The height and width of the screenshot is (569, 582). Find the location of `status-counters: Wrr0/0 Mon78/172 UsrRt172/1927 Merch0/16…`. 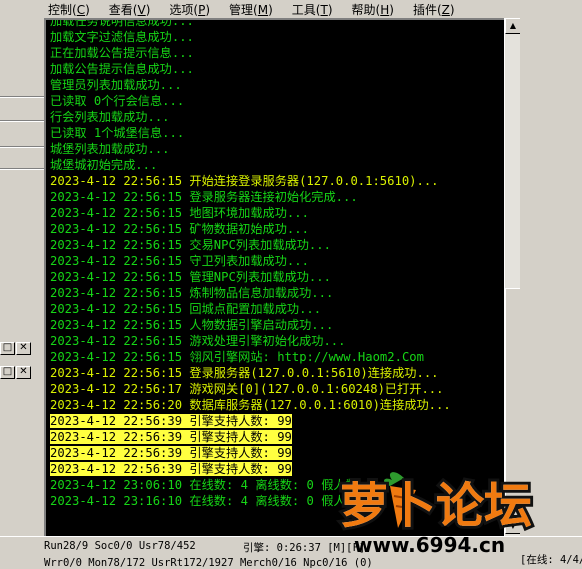

status-counters: Wrr0/0 Mon78/172 UsrRt172/1927 Merch0/16… is located at coordinates (208, 563).